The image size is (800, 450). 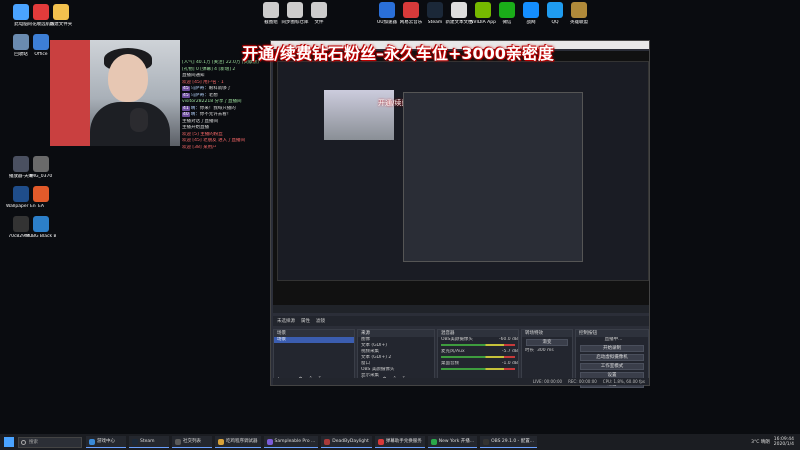 What do you see at coordinates (41, 197) in the screenshot?
I see `desktop-icon: EA` at bounding box center [41, 197].